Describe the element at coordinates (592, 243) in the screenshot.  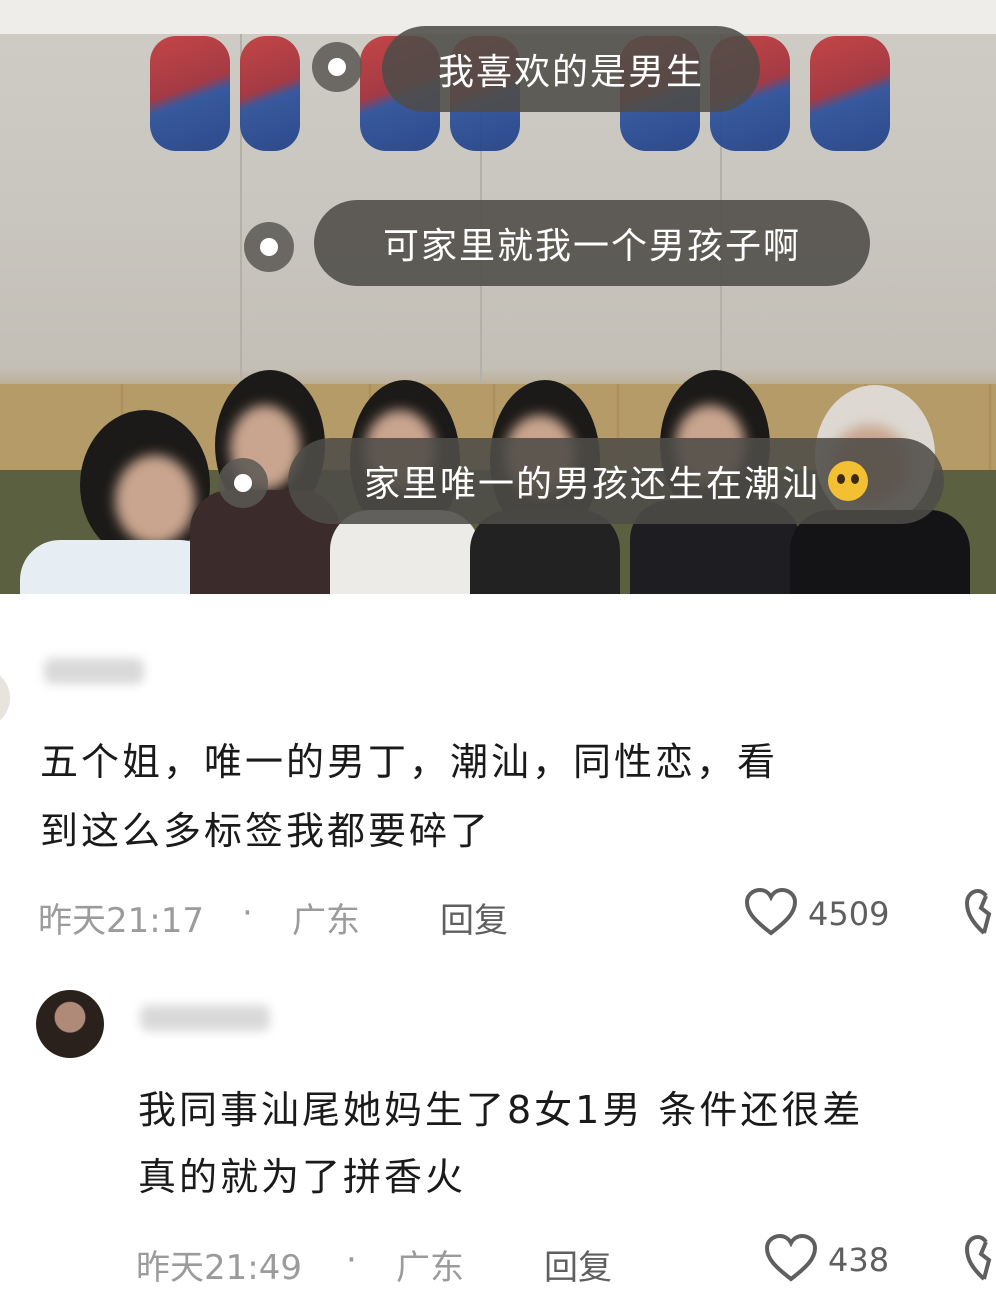
I see `subtitle-bubble: 可家里就我一个男孩子啊` at that location.